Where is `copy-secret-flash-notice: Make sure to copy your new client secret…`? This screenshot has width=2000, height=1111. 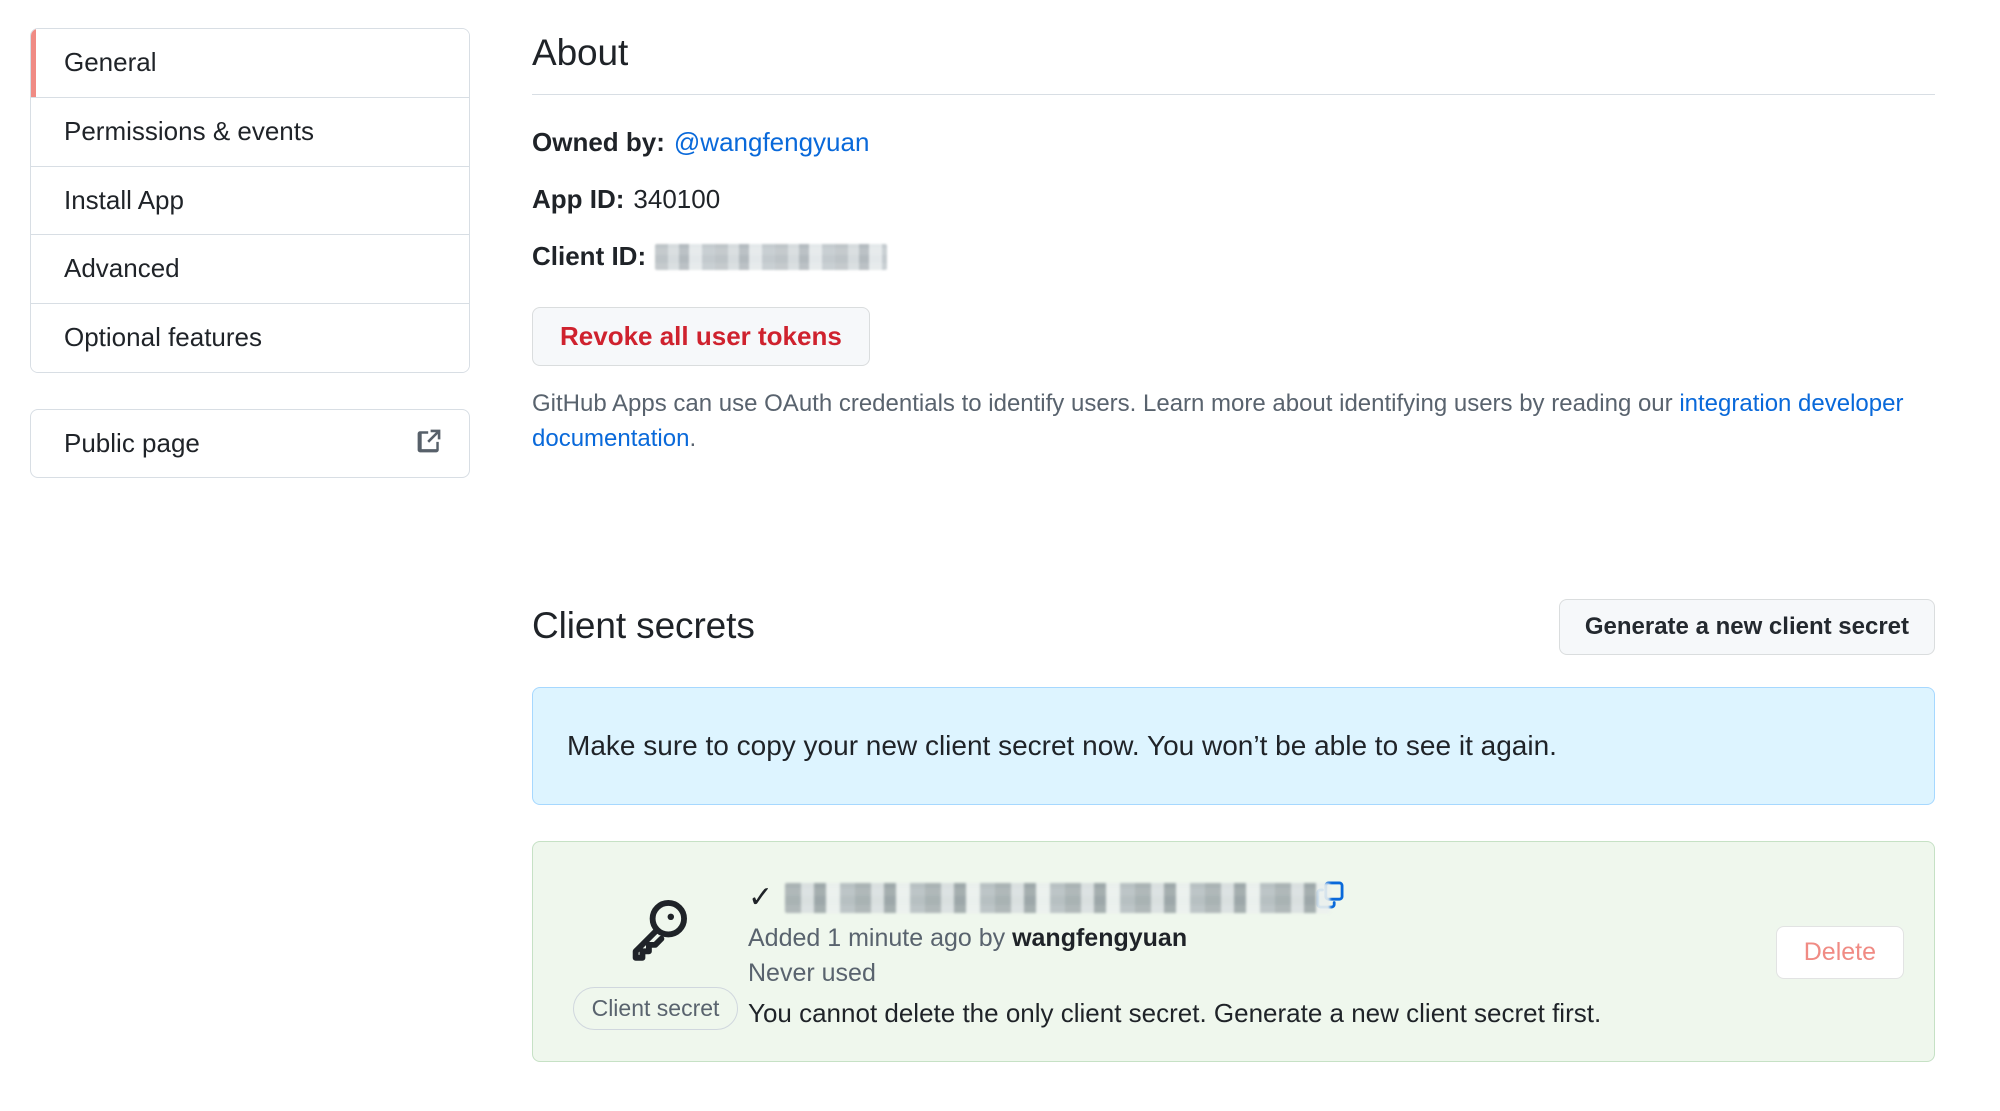 copy-secret-flash-notice: Make sure to copy your new client secret… is located at coordinates (1233, 745).